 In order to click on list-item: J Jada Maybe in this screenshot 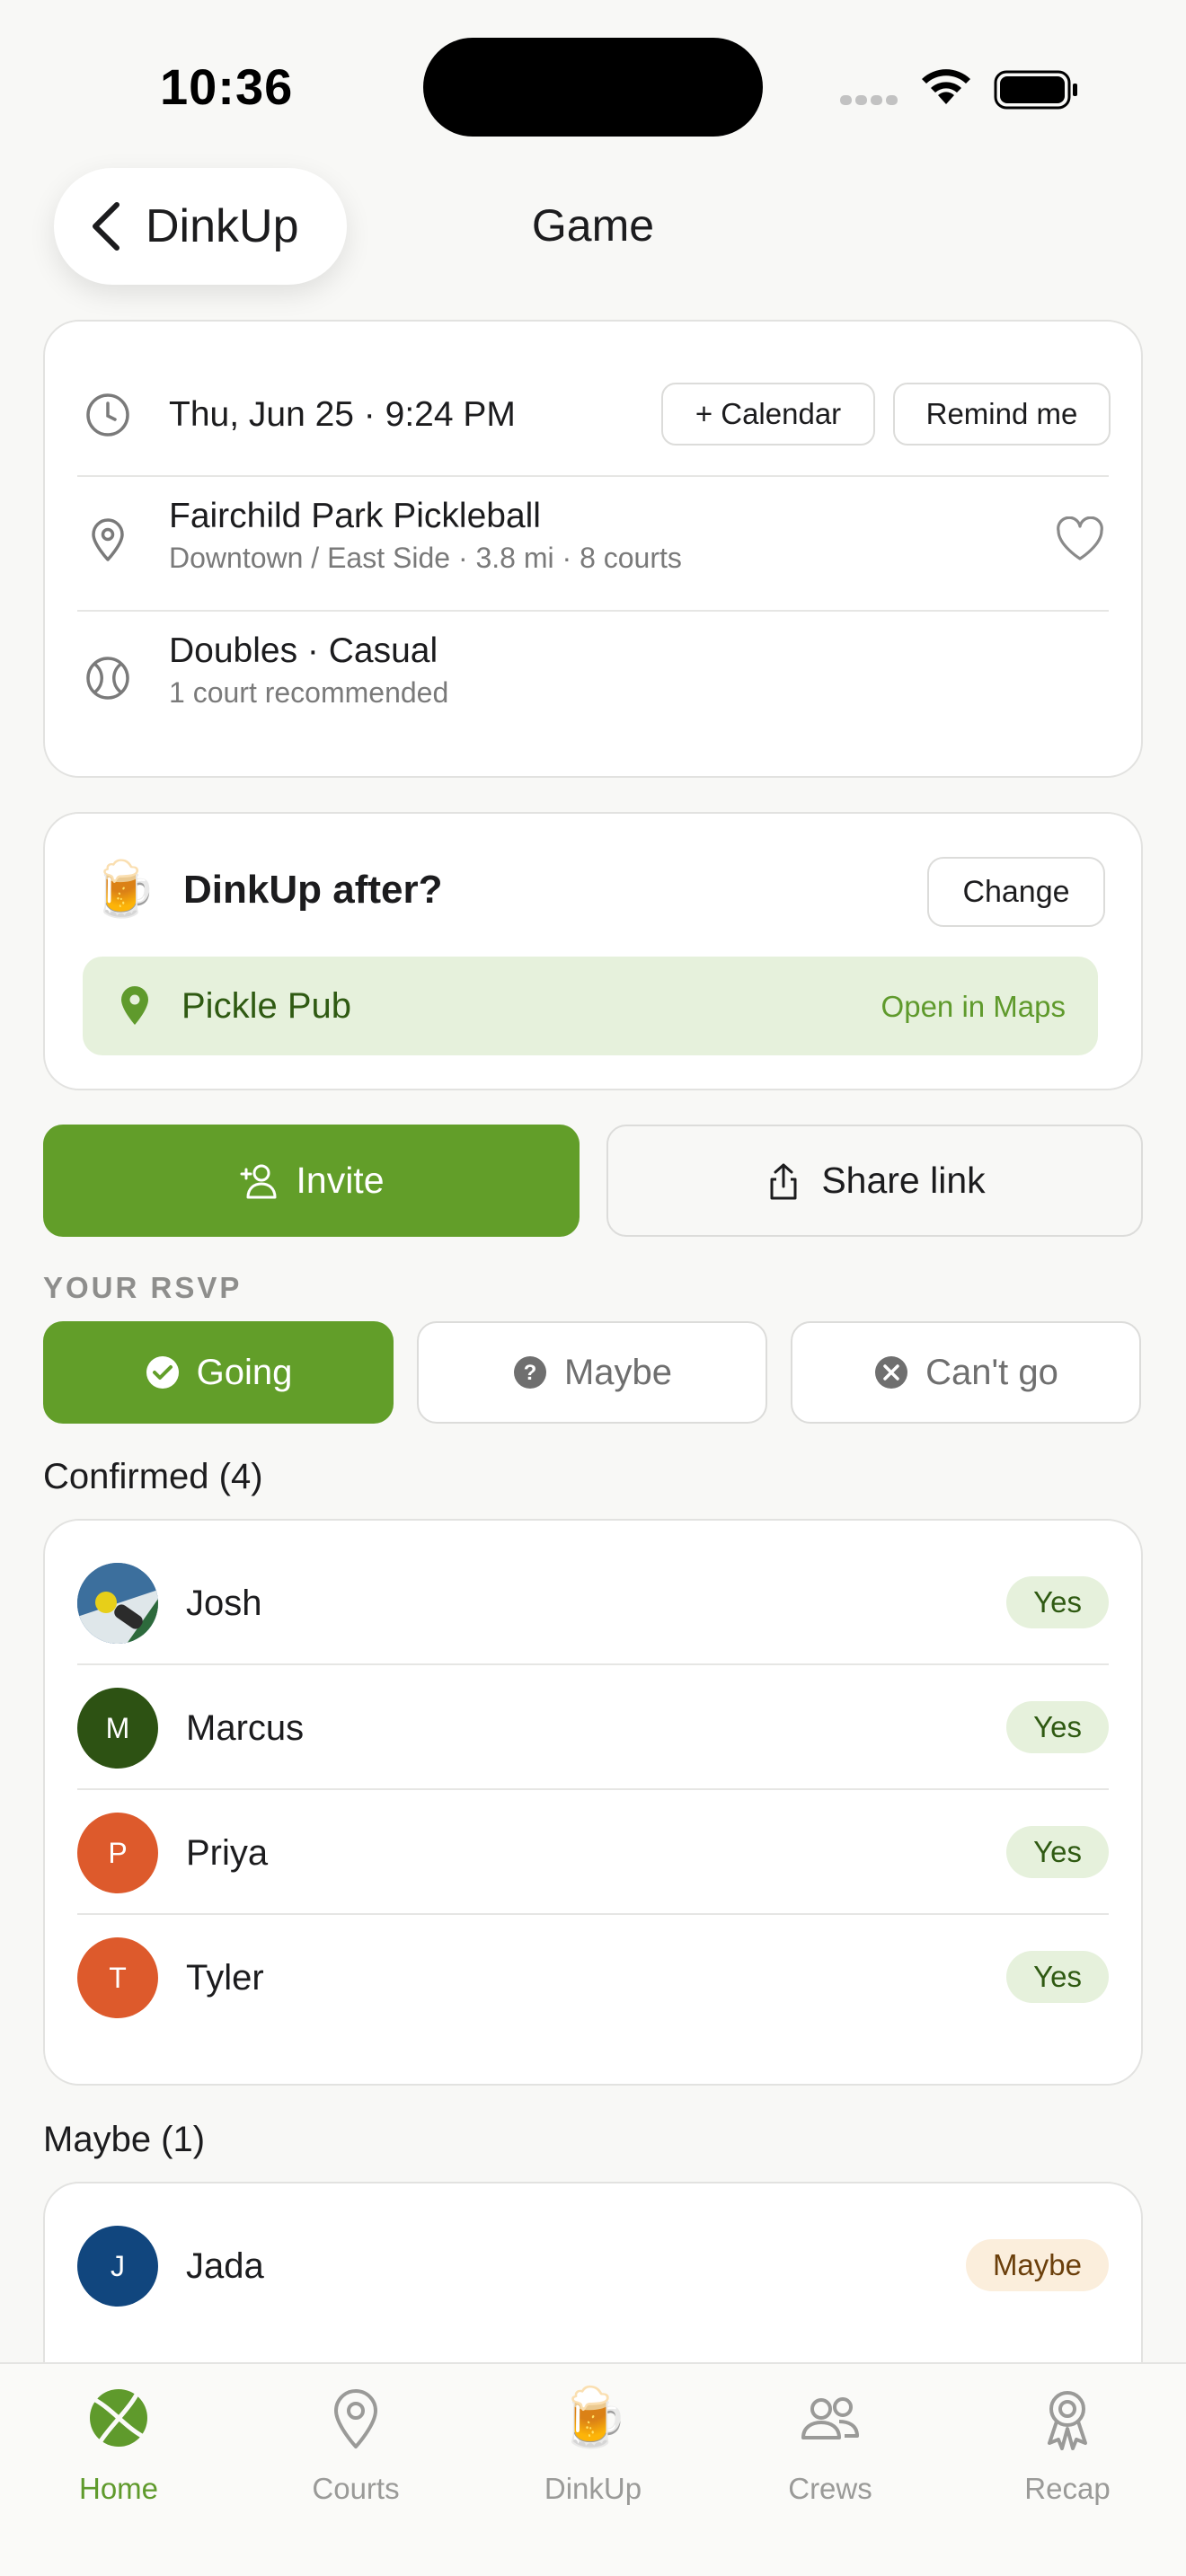, I will do `click(593, 2265)`.